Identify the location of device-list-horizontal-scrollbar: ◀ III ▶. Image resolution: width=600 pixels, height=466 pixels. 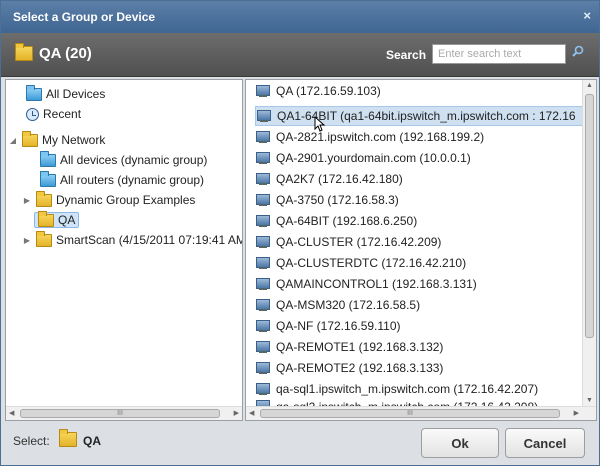
(421, 413).